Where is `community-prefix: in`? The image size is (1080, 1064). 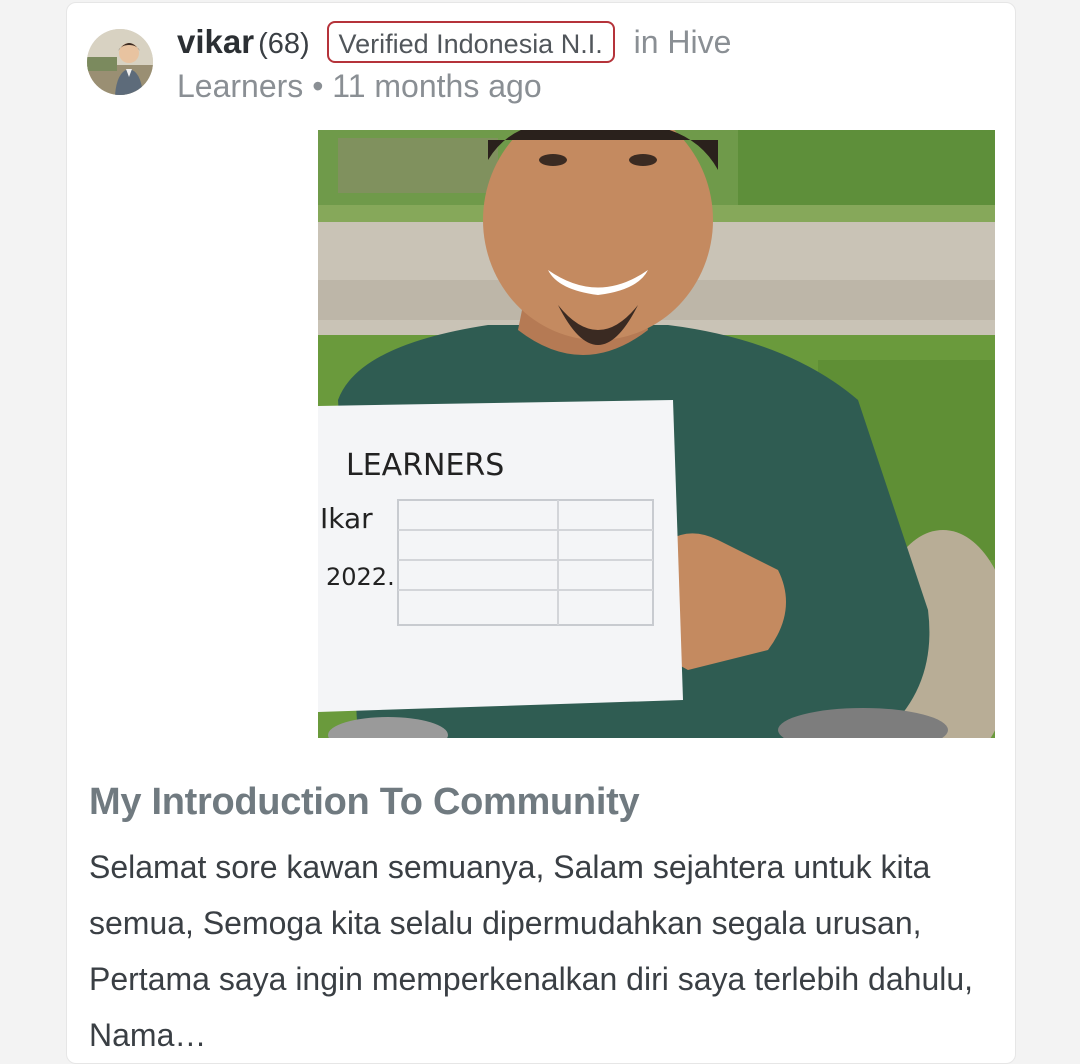
community-prefix: in is located at coordinates (646, 42).